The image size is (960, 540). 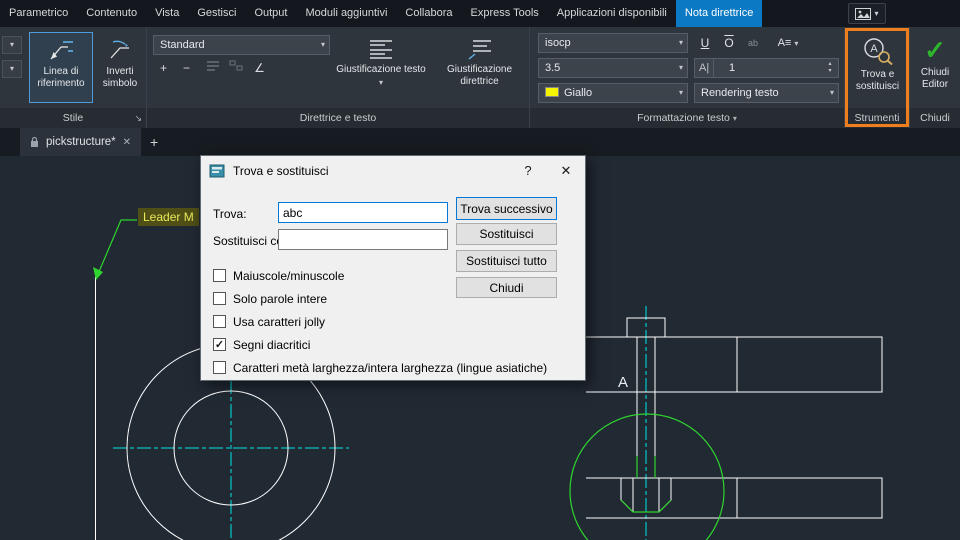 What do you see at coordinates (740, 93) in the screenshot?
I see `text-rendering-value: Rendering testo` at bounding box center [740, 93].